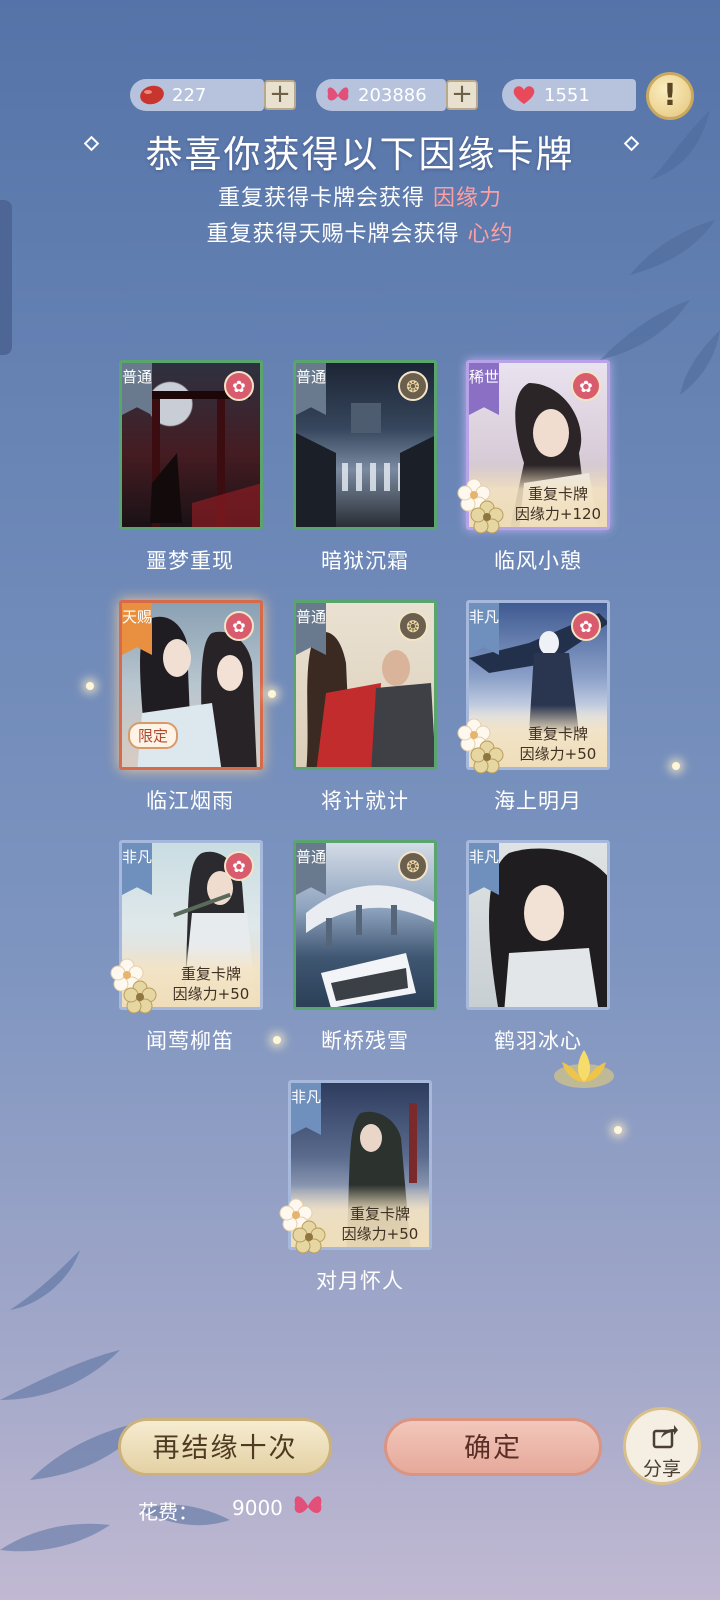  What do you see at coordinates (190, 1041) in the screenshot?
I see `card-name: 闻莺柳笛` at bounding box center [190, 1041].